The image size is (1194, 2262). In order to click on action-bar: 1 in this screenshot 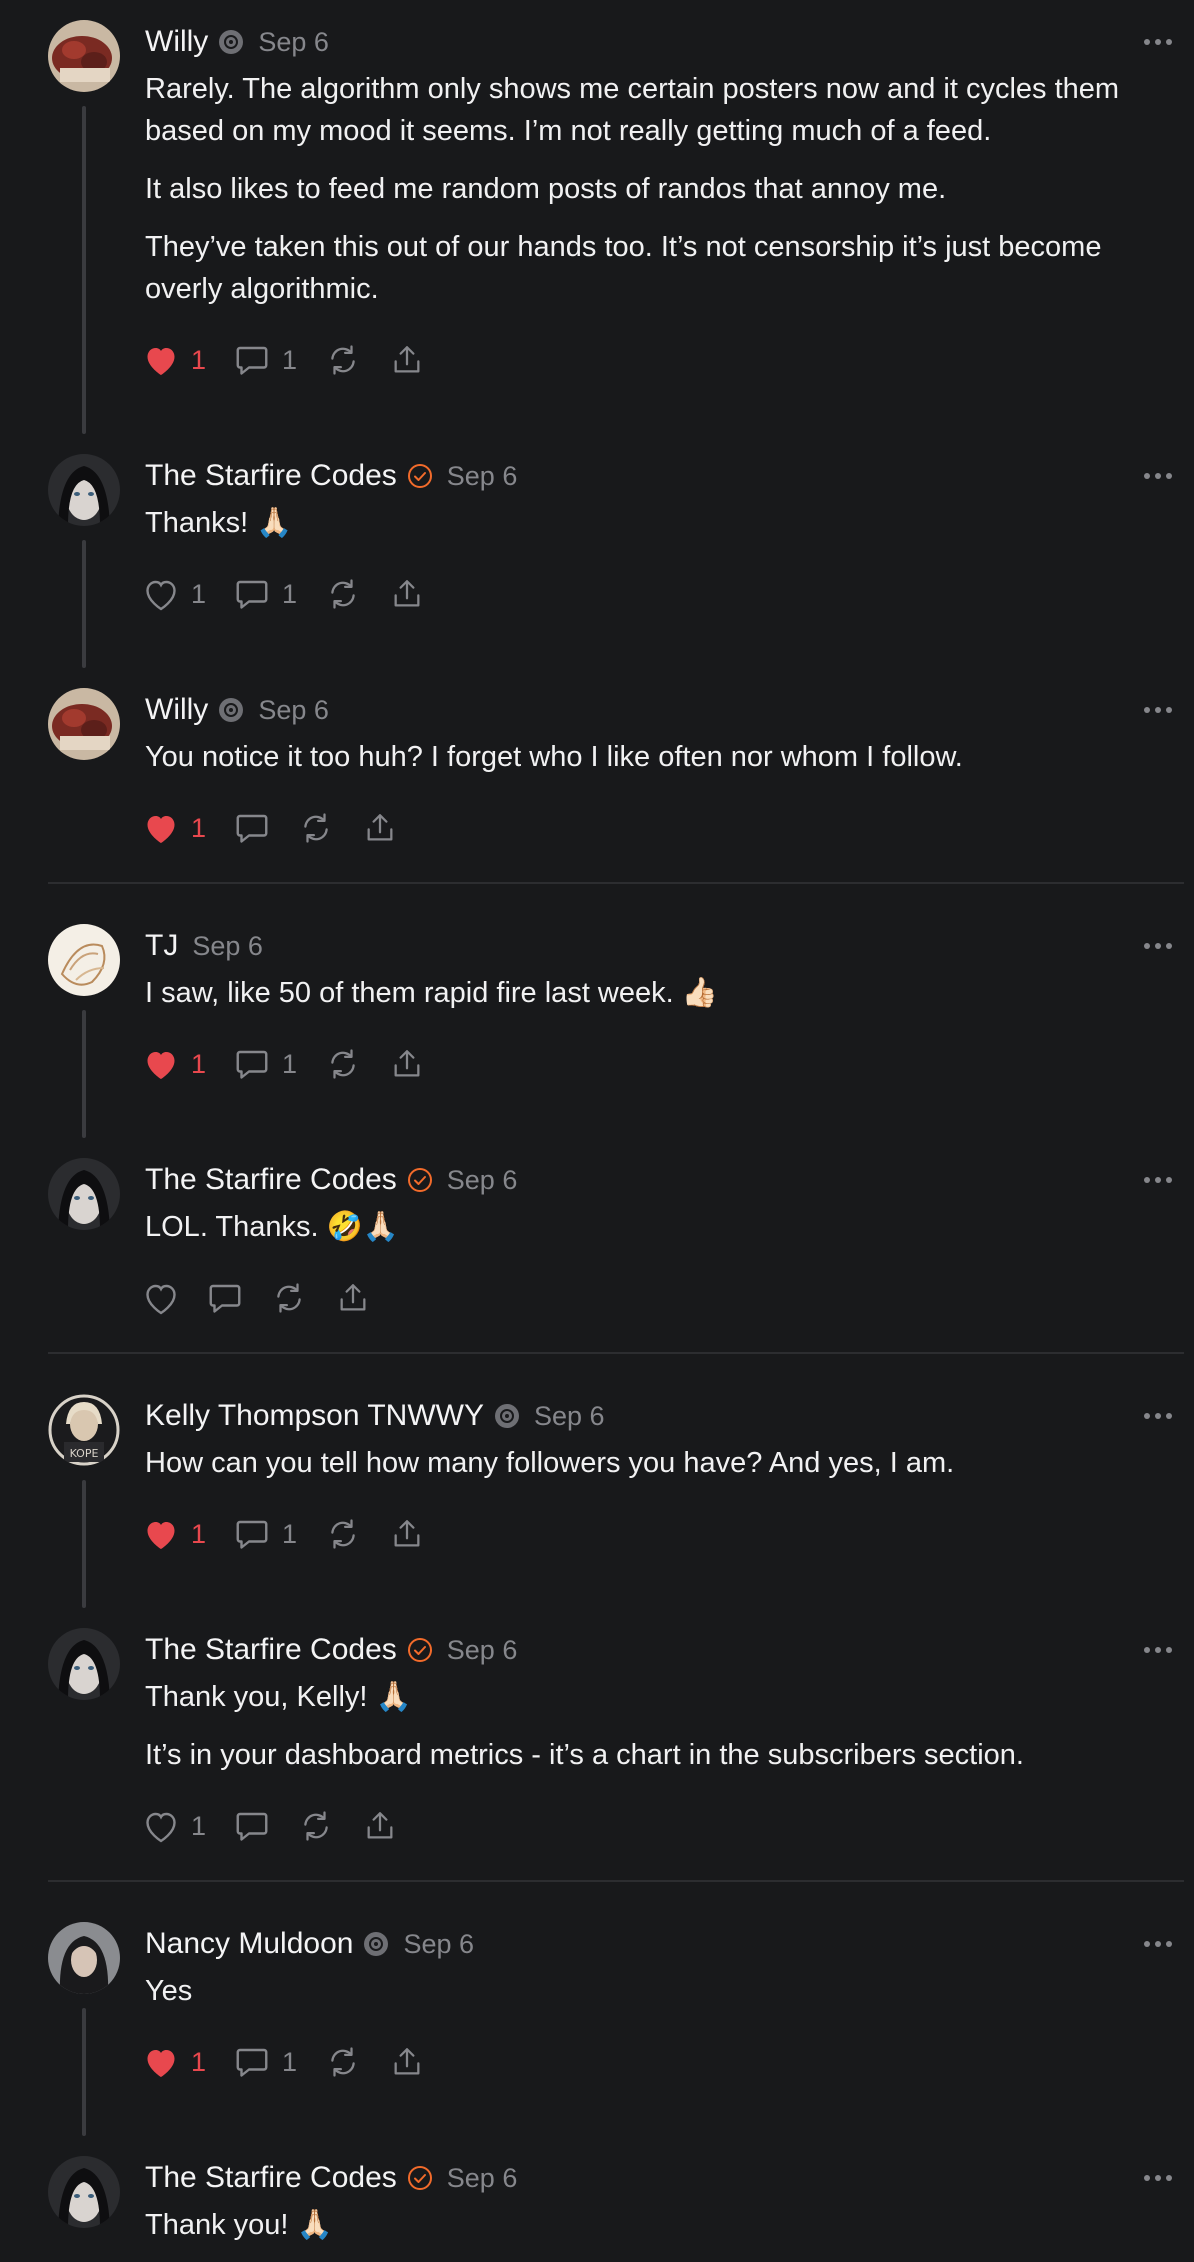, I will do `click(284, 1826)`.